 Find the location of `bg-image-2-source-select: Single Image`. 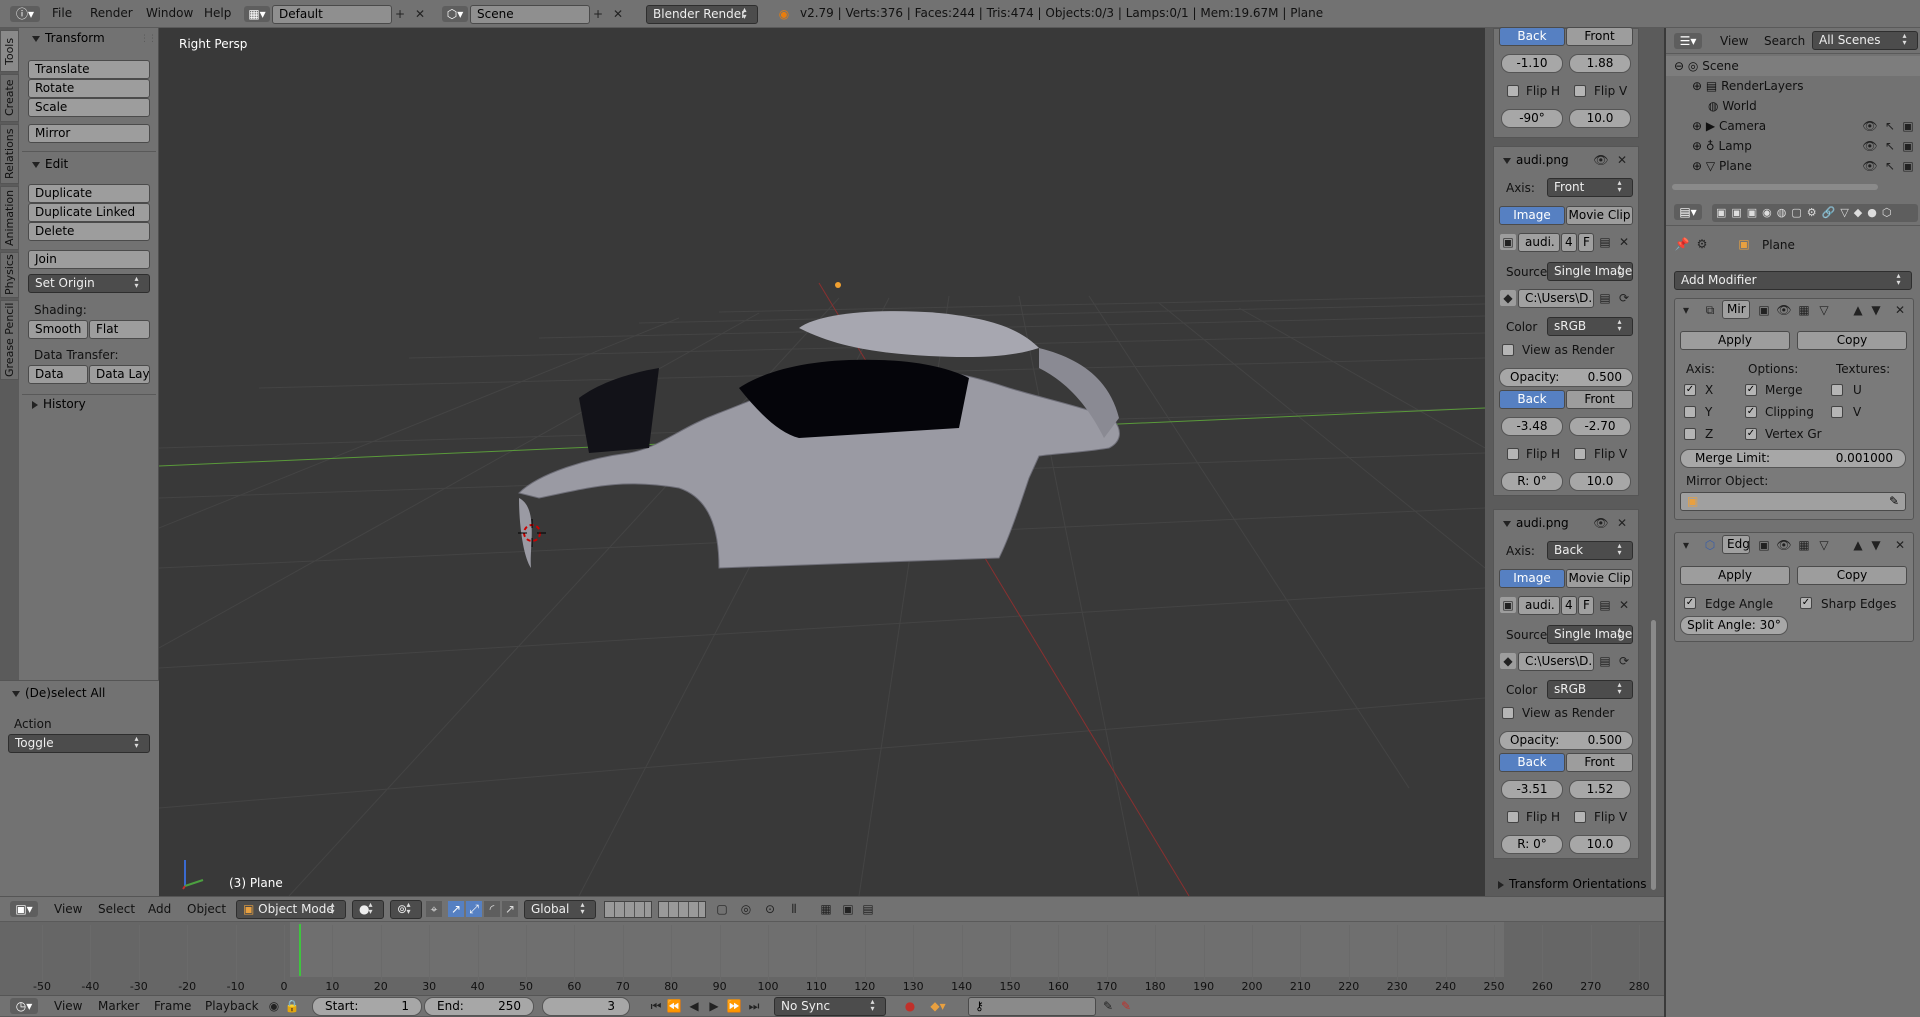

bg-image-2-source-select: Single Image is located at coordinates (1590, 634).